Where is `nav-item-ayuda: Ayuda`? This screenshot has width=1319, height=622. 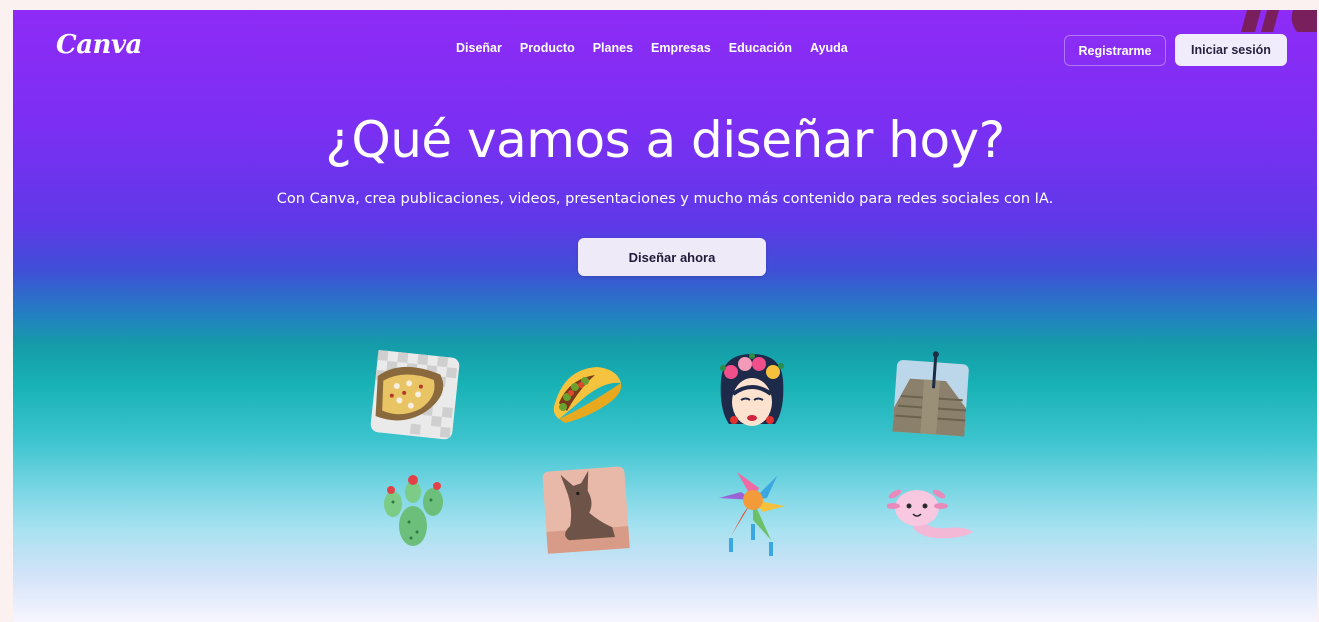 nav-item-ayuda: Ayuda is located at coordinates (833, 48).